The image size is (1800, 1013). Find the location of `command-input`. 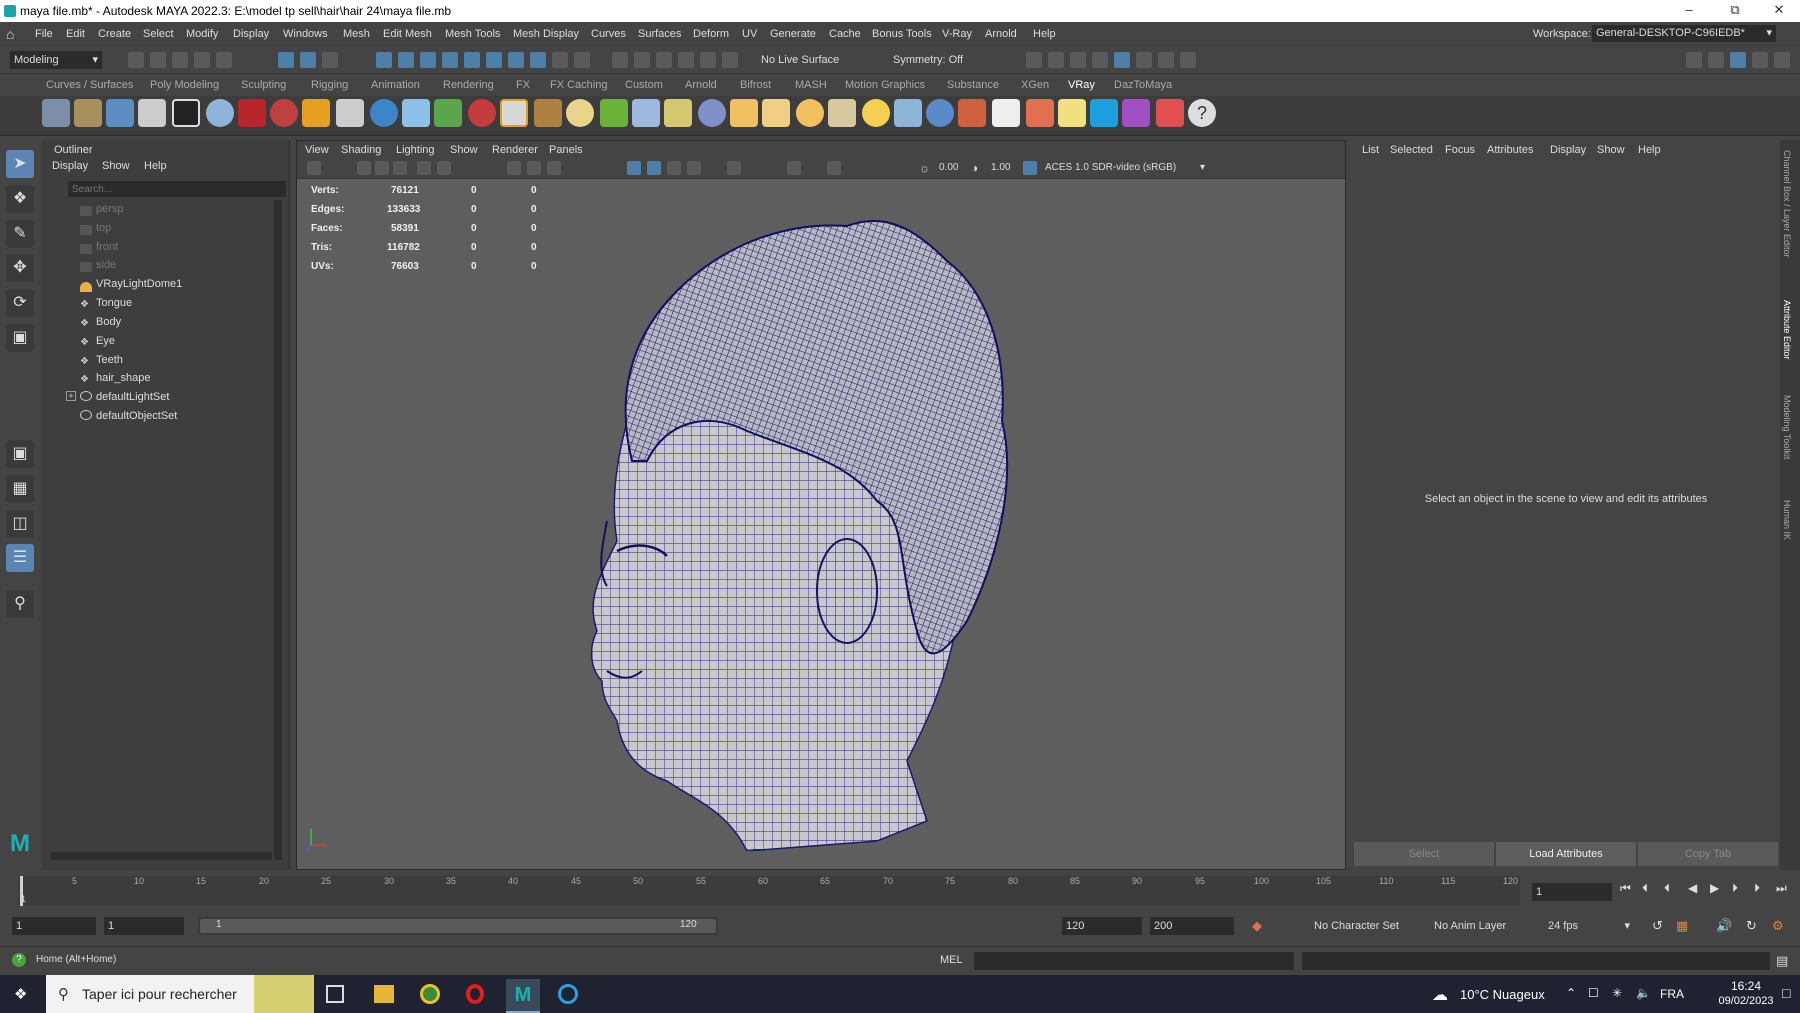

command-input is located at coordinates (1134, 961).